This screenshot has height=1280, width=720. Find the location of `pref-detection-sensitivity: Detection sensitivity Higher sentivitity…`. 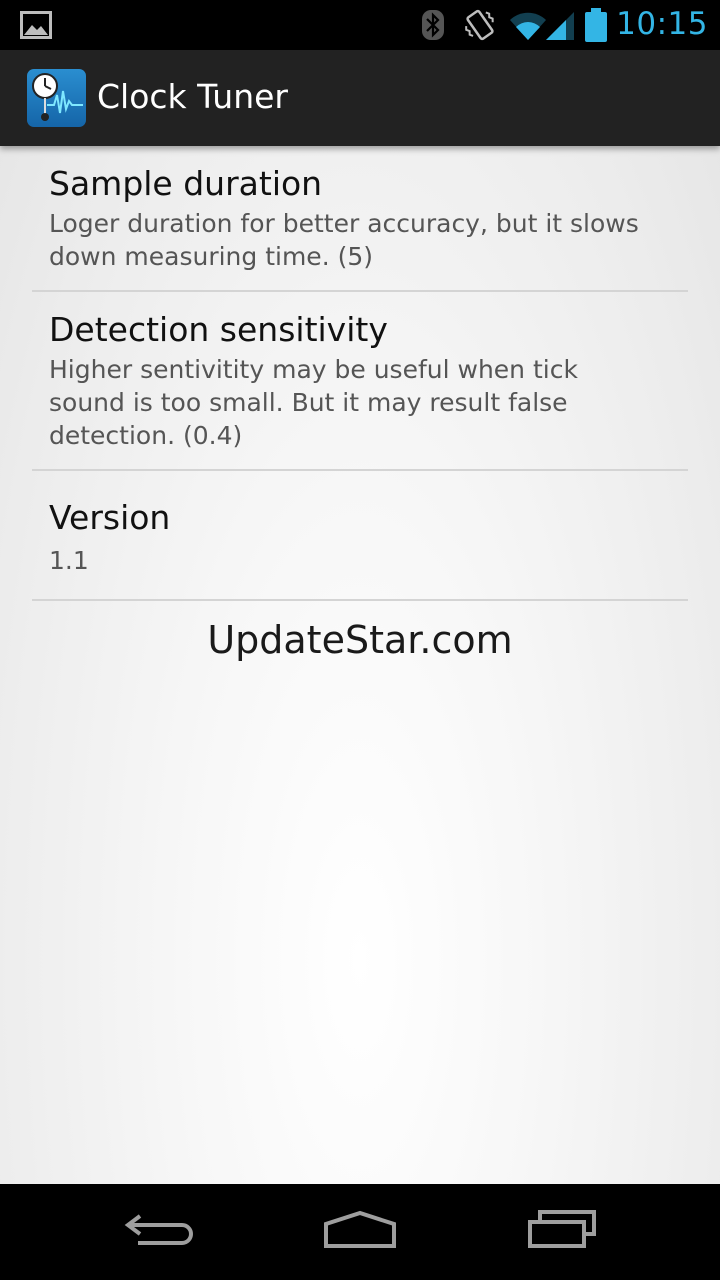

pref-detection-sensitivity: Detection sensitivity Higher sentivitity… is located at coordinates (360, 381).